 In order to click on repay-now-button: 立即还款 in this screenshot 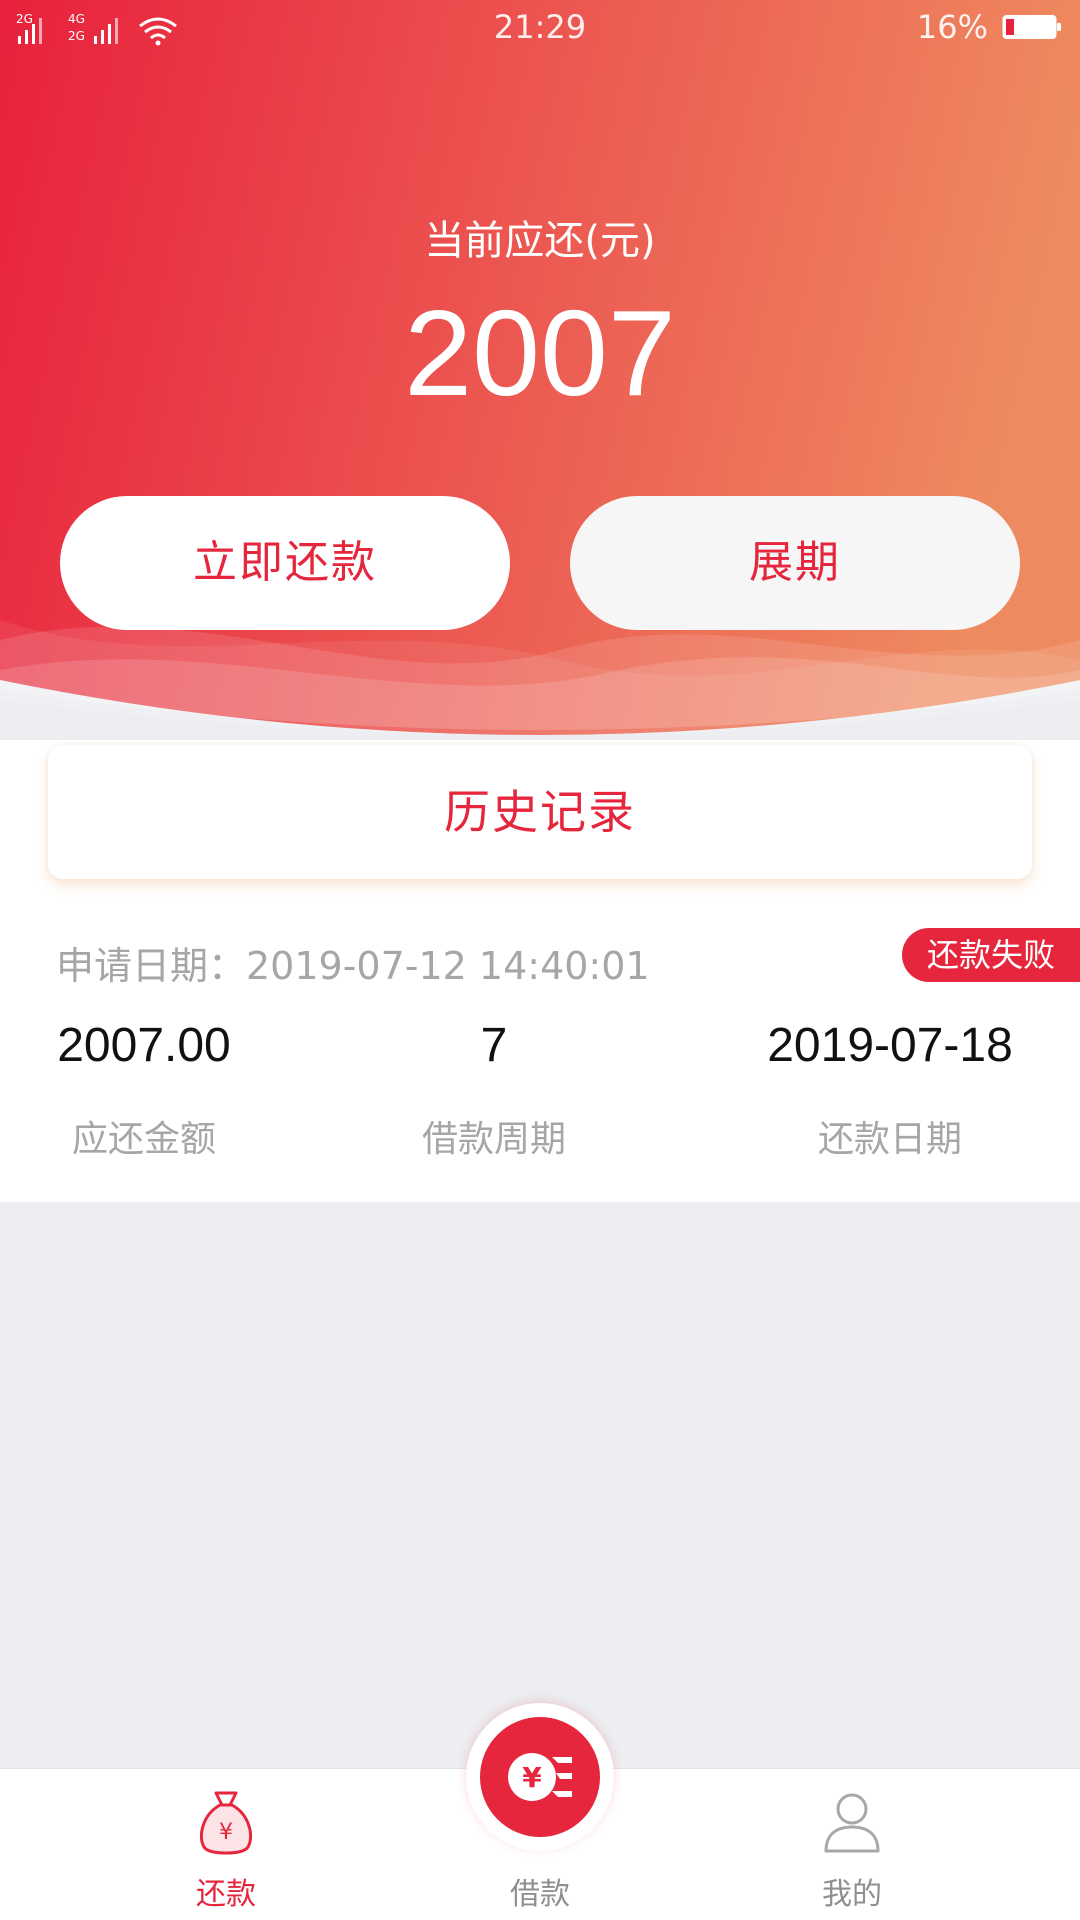, I will do `click(285, 563)`.